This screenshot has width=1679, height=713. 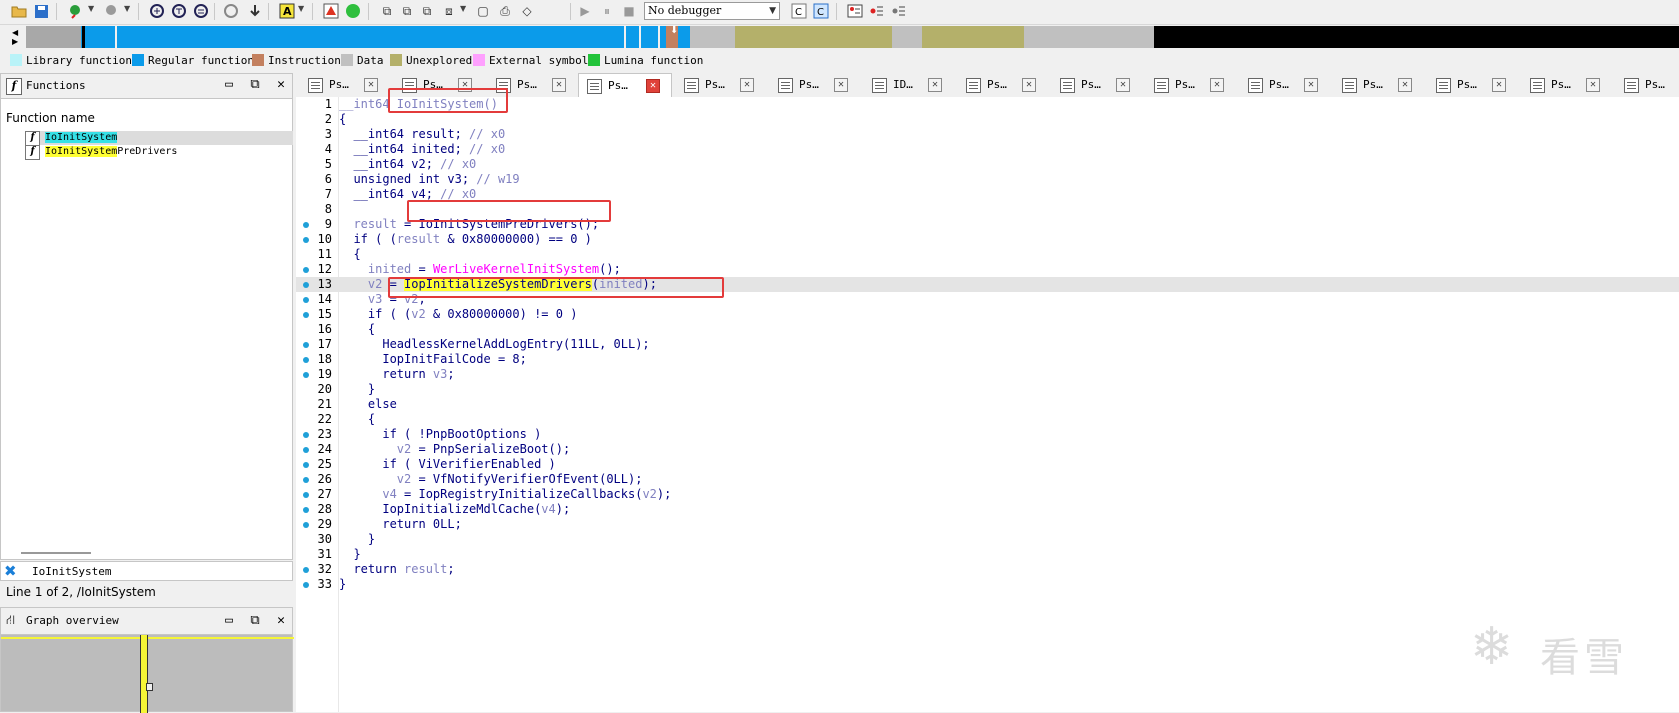 What do you see at coordinates (855, 11) in the screenshot?
I see `breakpoint-list-icon` at bounding box center [855, 11].